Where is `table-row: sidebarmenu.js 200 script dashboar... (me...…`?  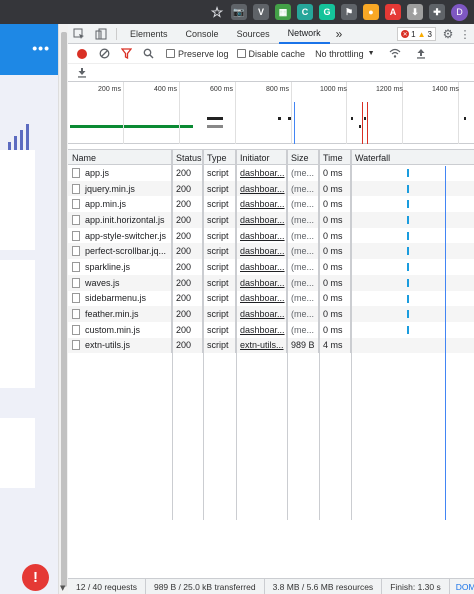
table-row: sidebarmenu.js 200 script dashboar... (me...… is located at coordinates (271, 298).